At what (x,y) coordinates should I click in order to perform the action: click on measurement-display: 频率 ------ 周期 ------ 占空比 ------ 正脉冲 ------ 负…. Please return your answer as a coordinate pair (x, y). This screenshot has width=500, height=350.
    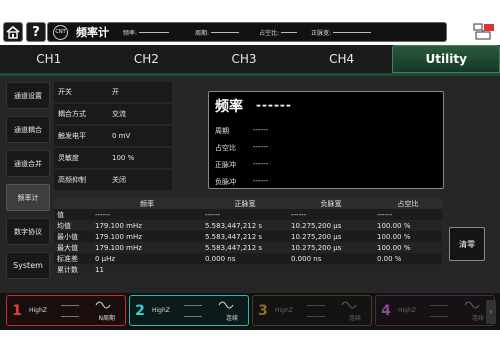
    Looking at the image, I should click on (326, 140).